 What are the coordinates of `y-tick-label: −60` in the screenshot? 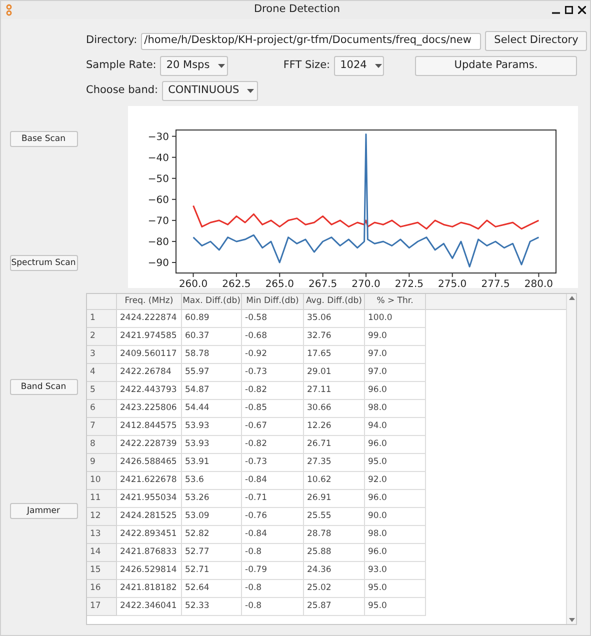 It's located at (158, 200).